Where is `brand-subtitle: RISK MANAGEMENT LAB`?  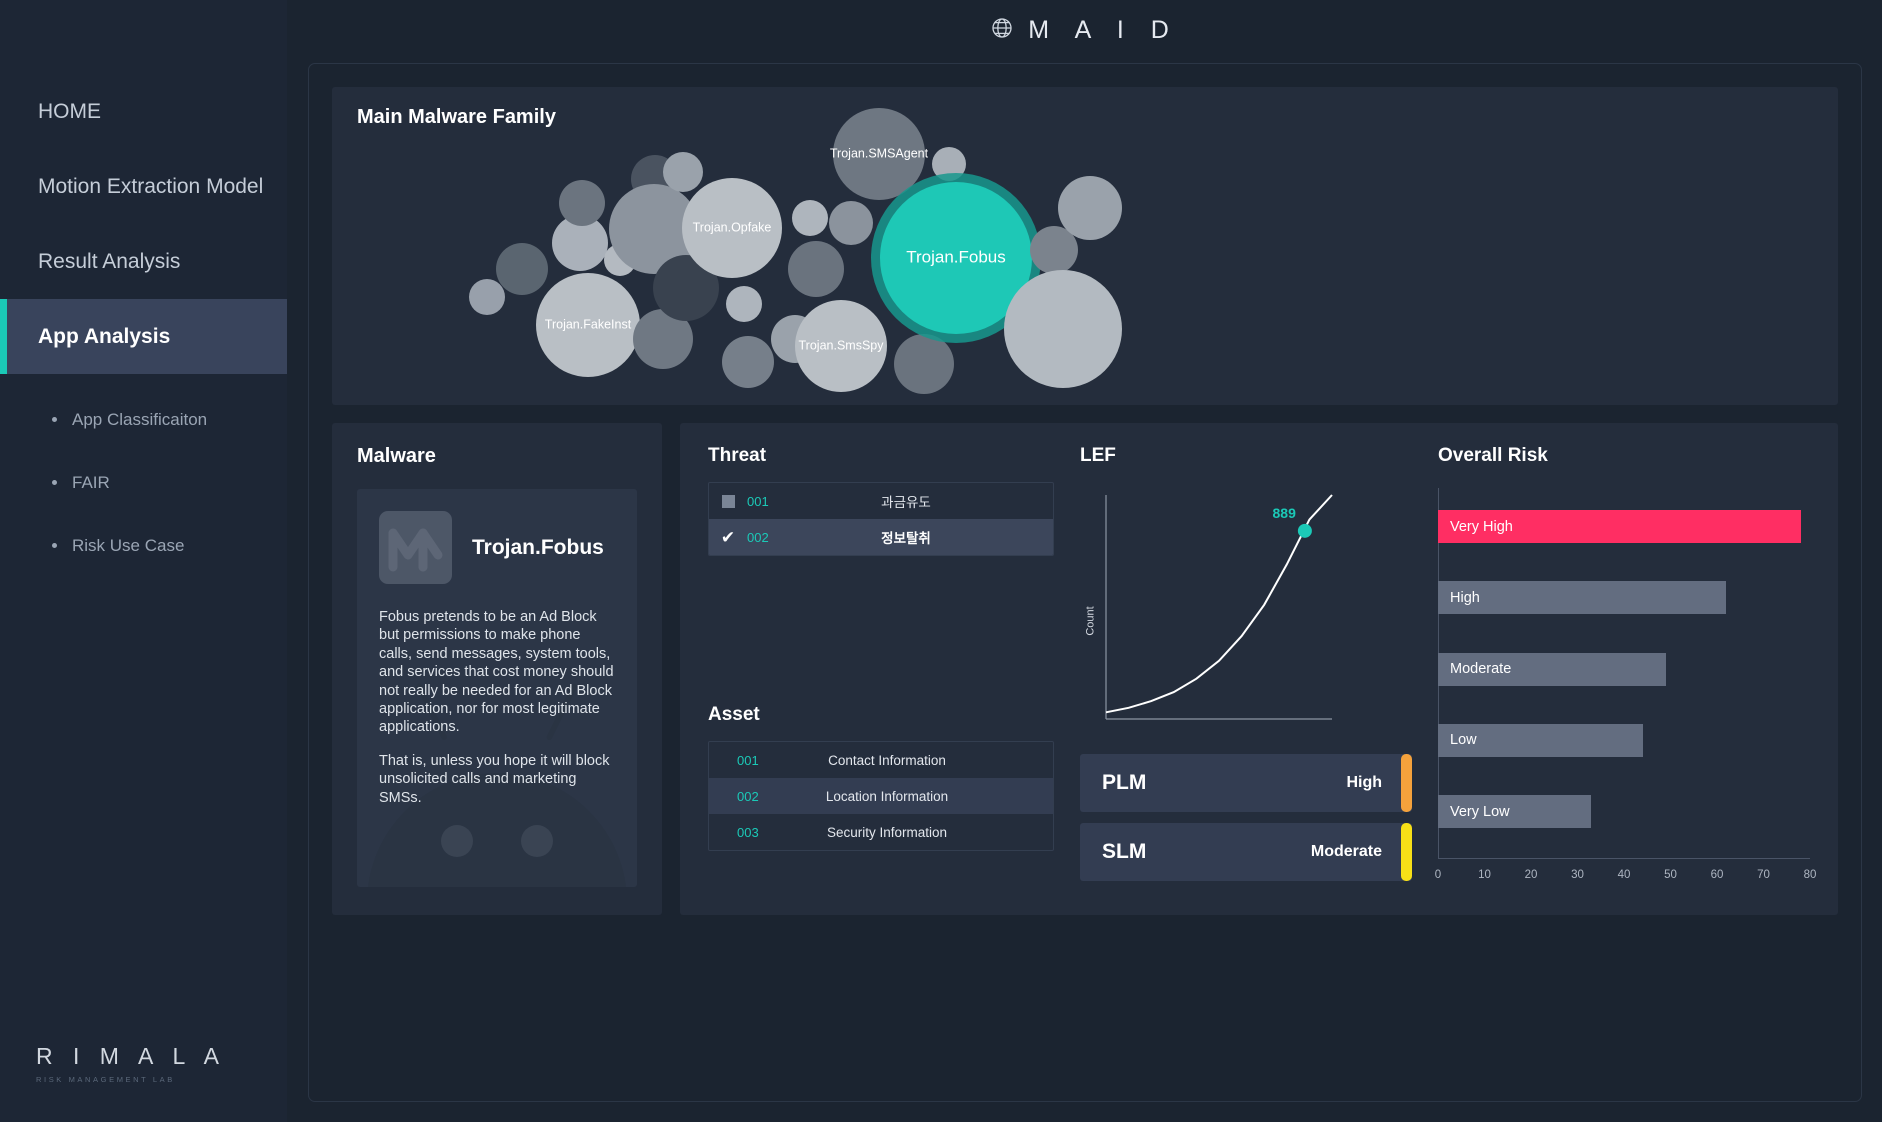
brand-subtitle: RISK MANAGEMENT LAB is located at coordinates (105, 1079).